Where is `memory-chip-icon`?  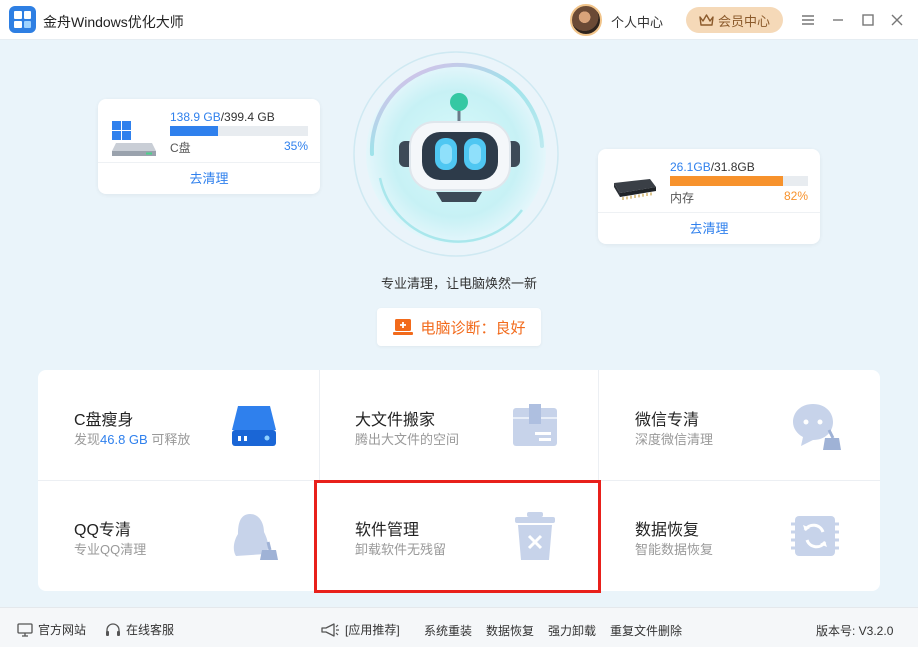
memory-chip-icon is located at coordinates (635, 189).